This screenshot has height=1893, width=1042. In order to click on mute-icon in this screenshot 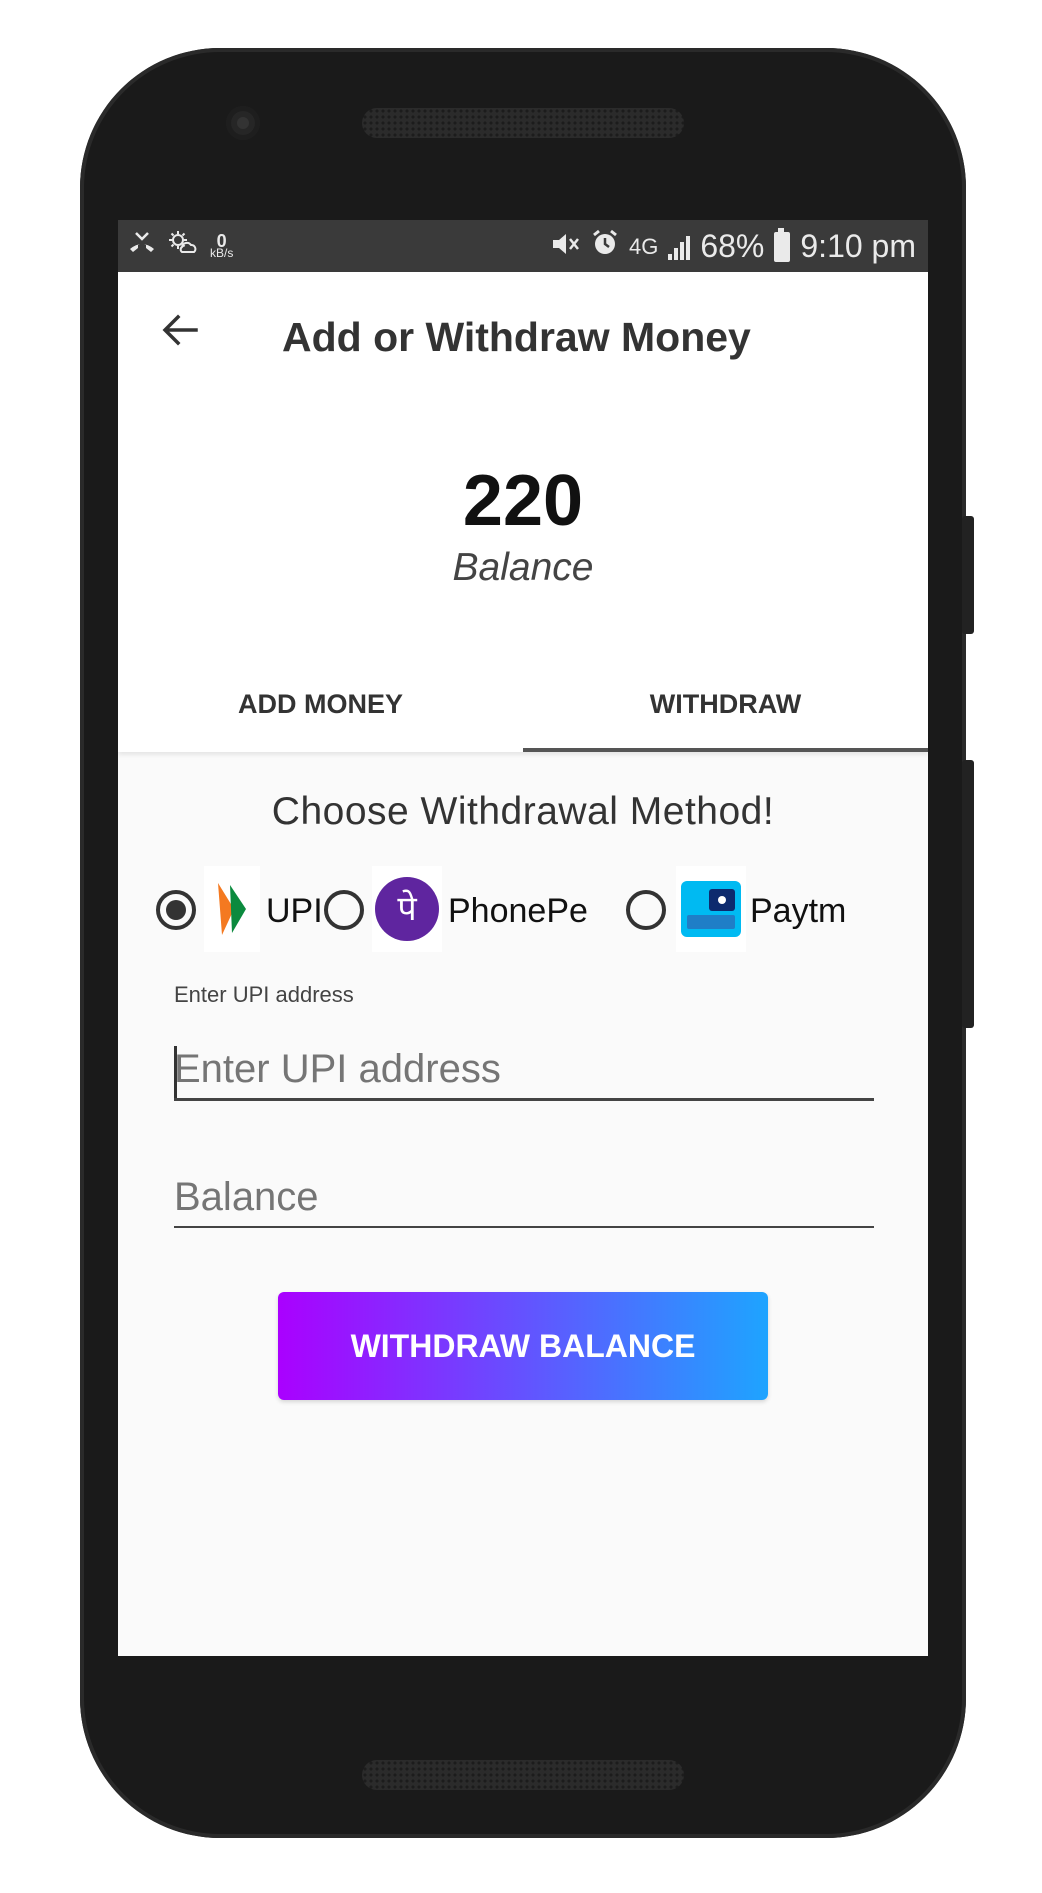, I will do `click(566, 246)`.